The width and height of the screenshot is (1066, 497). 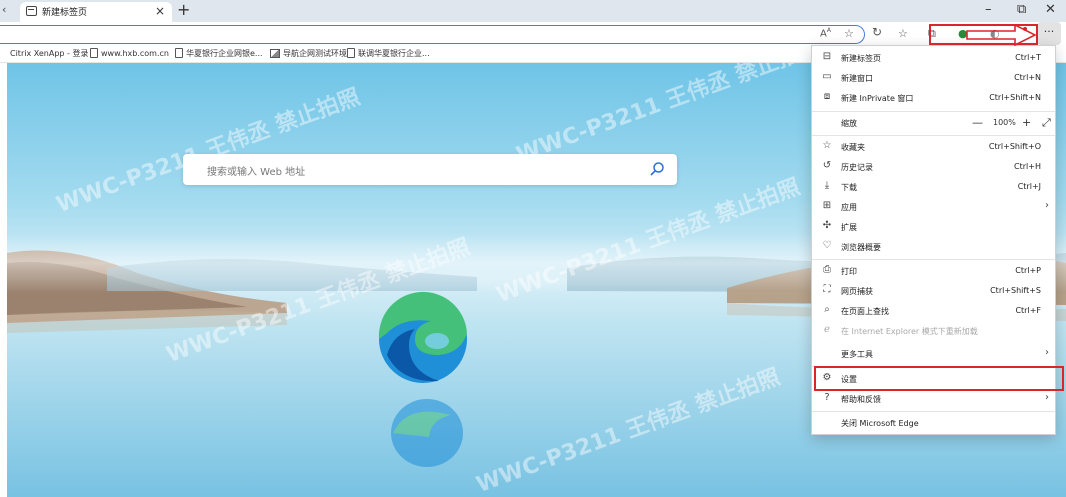 What do you see at coordinates (933, 78) in the screenshot?
I see `menu-item-new-window: ▭ 新建窗口 Ctrl+N` at bounding box center [933, 78].